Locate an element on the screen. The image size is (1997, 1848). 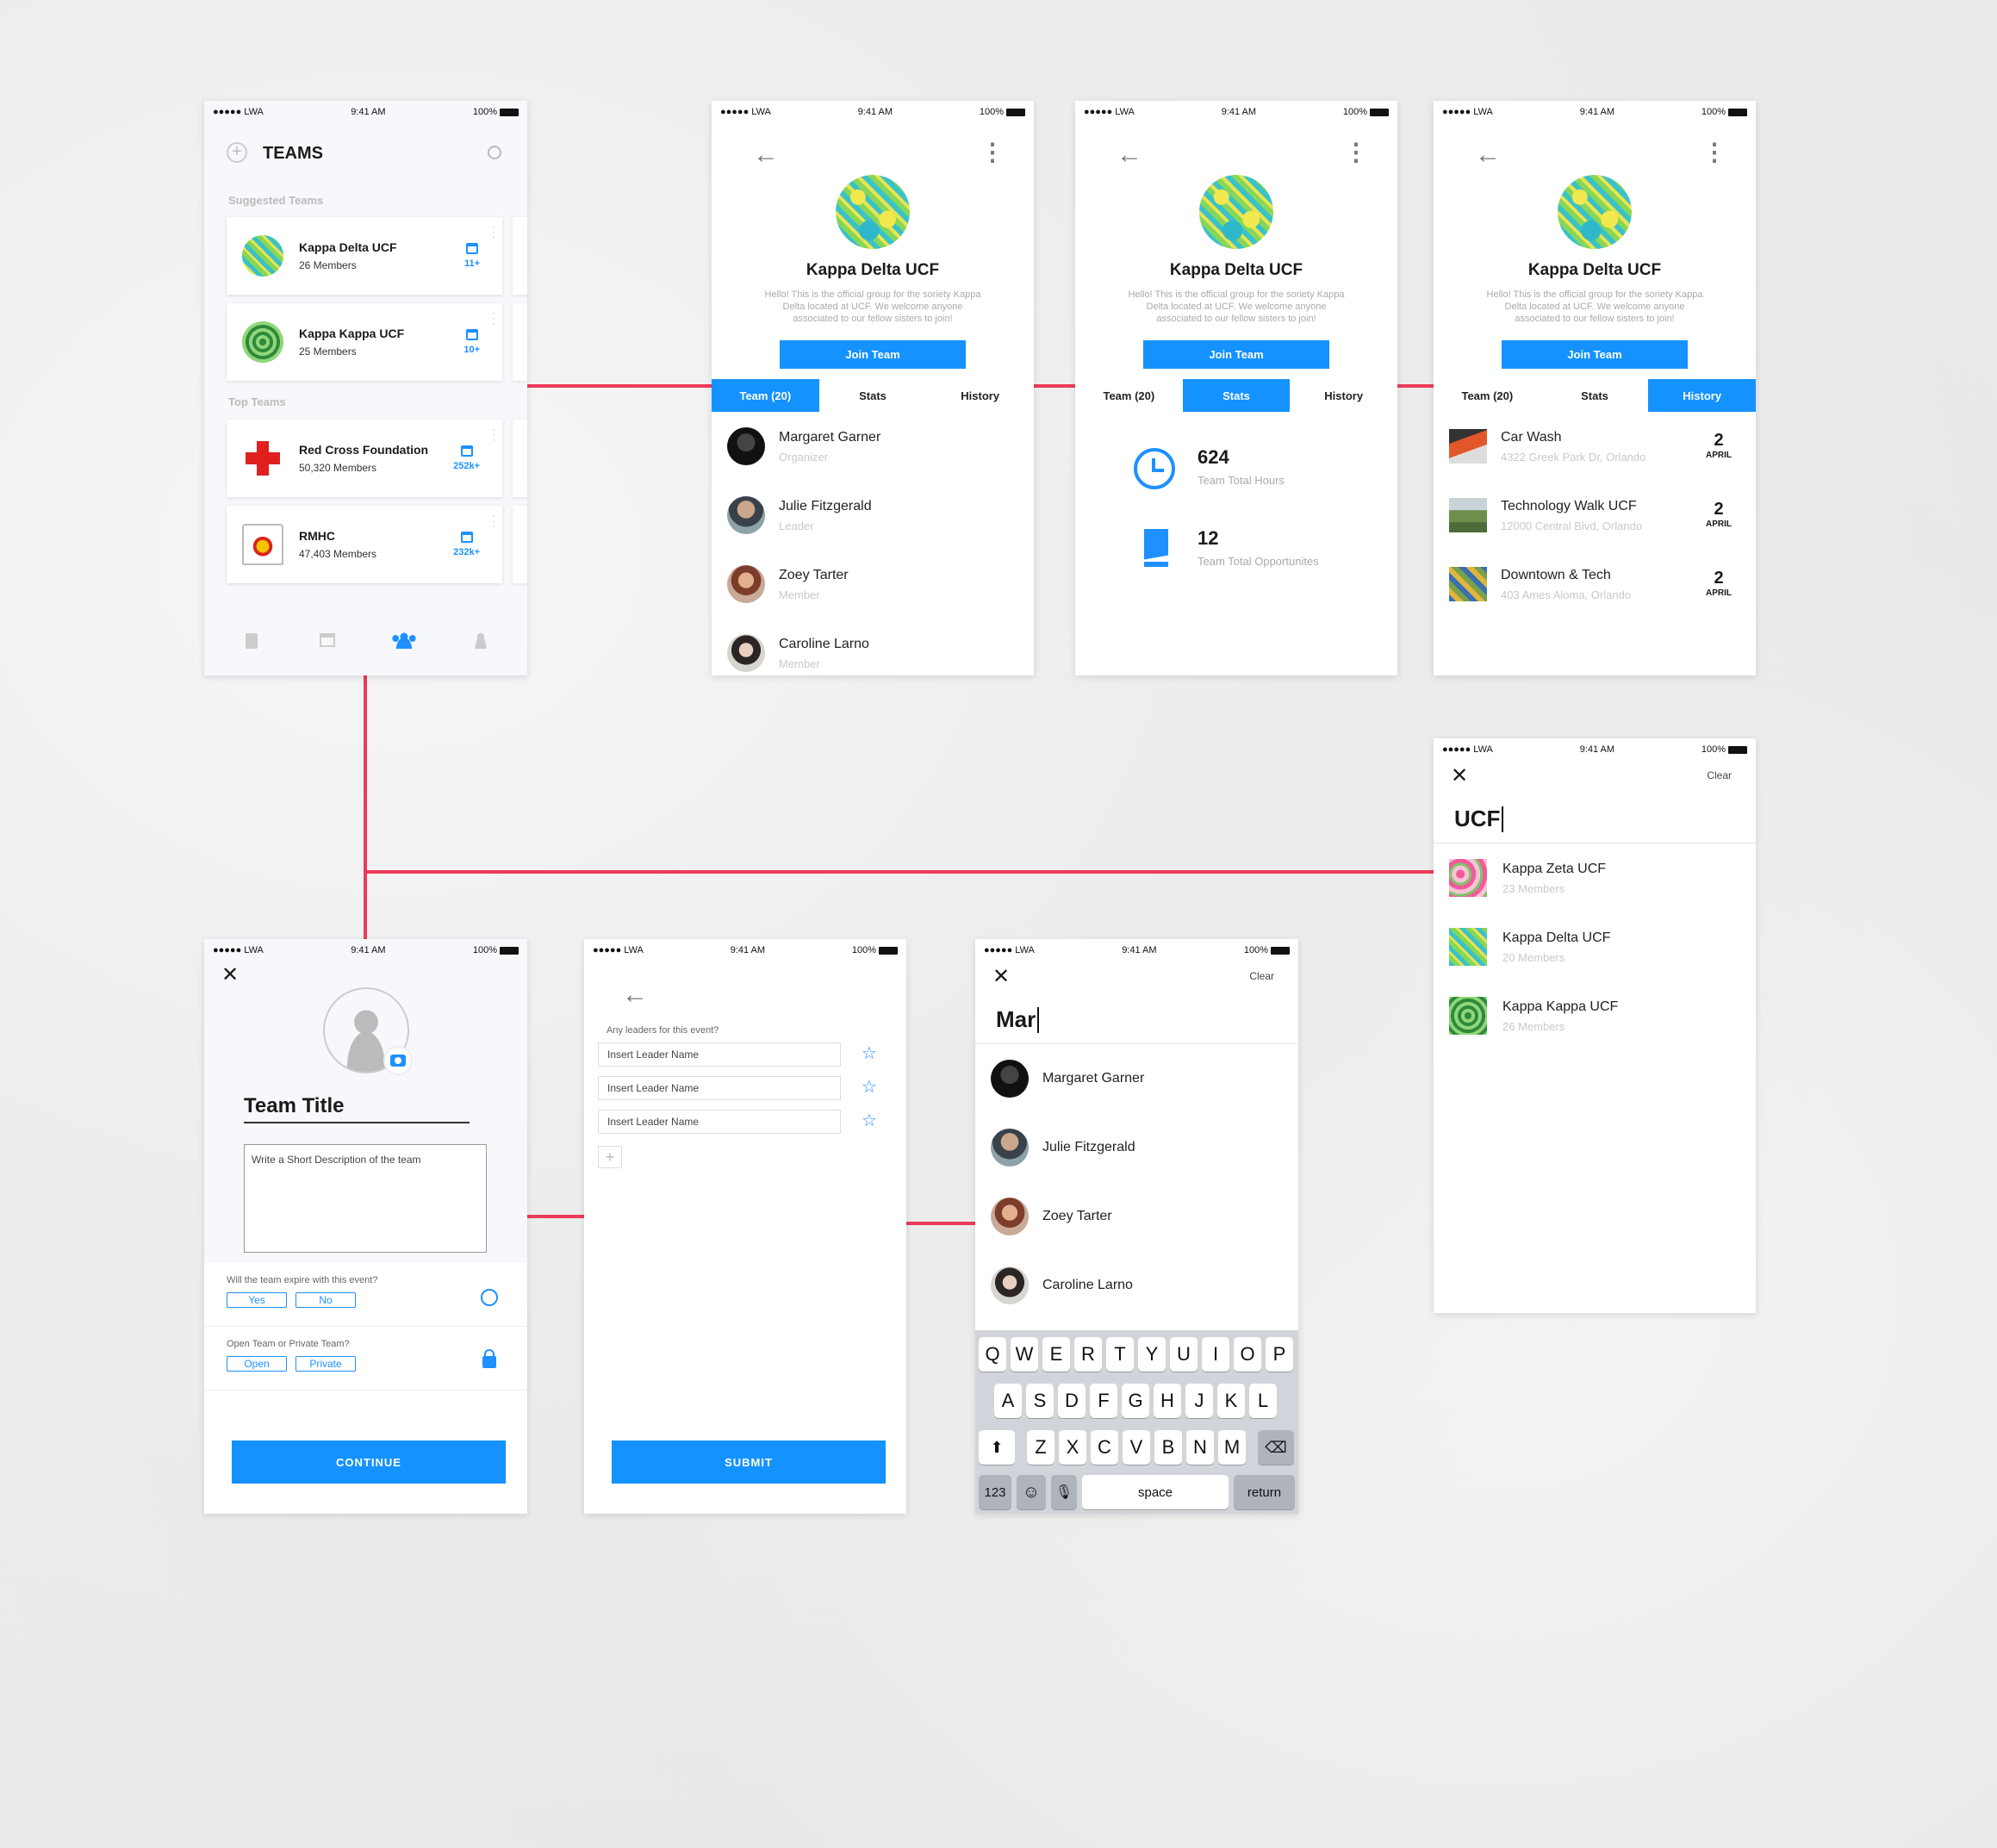
key-h: H is located at coordinates (1167, 1401).